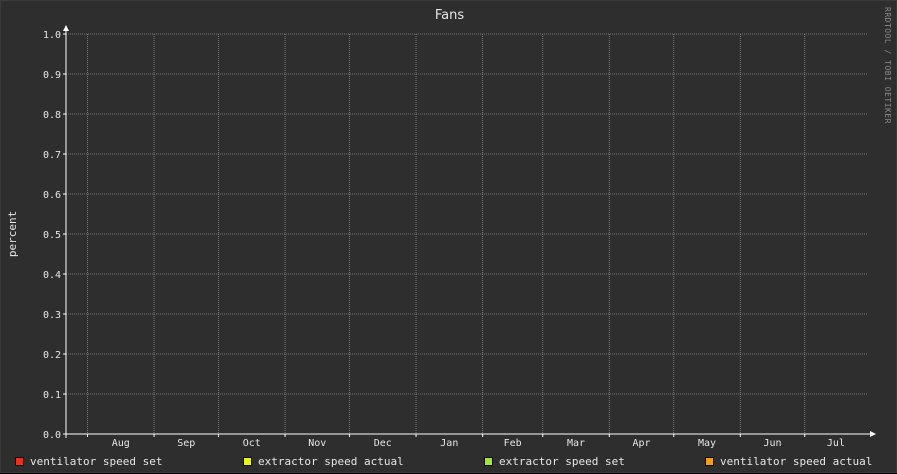 This screenshot has width=897, height=474. Describe the element at coordinates (772, 443) in the screenshot. I see `x-tick-label: Jun` at that location.